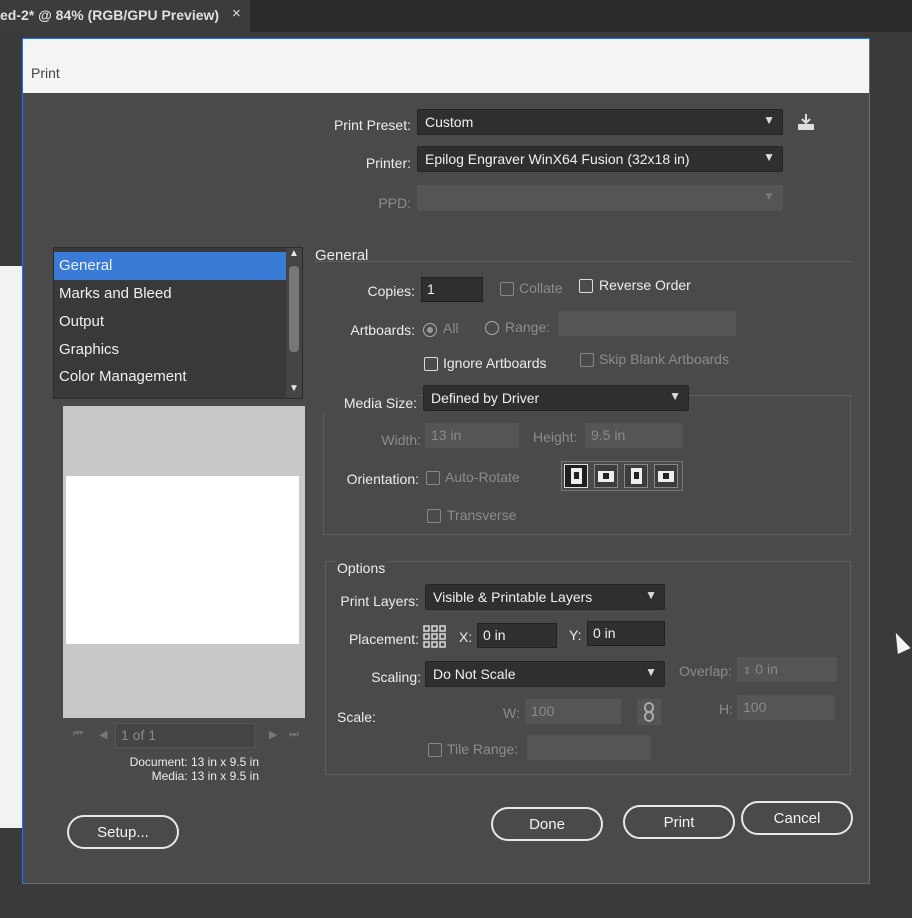 Image resolution: width=912 pixels, height=918 pixels. What do you see at coordinates (747, 671) in the screenshot?
I see `stepper-icon: ⇕` at bounding box center [747, 671].